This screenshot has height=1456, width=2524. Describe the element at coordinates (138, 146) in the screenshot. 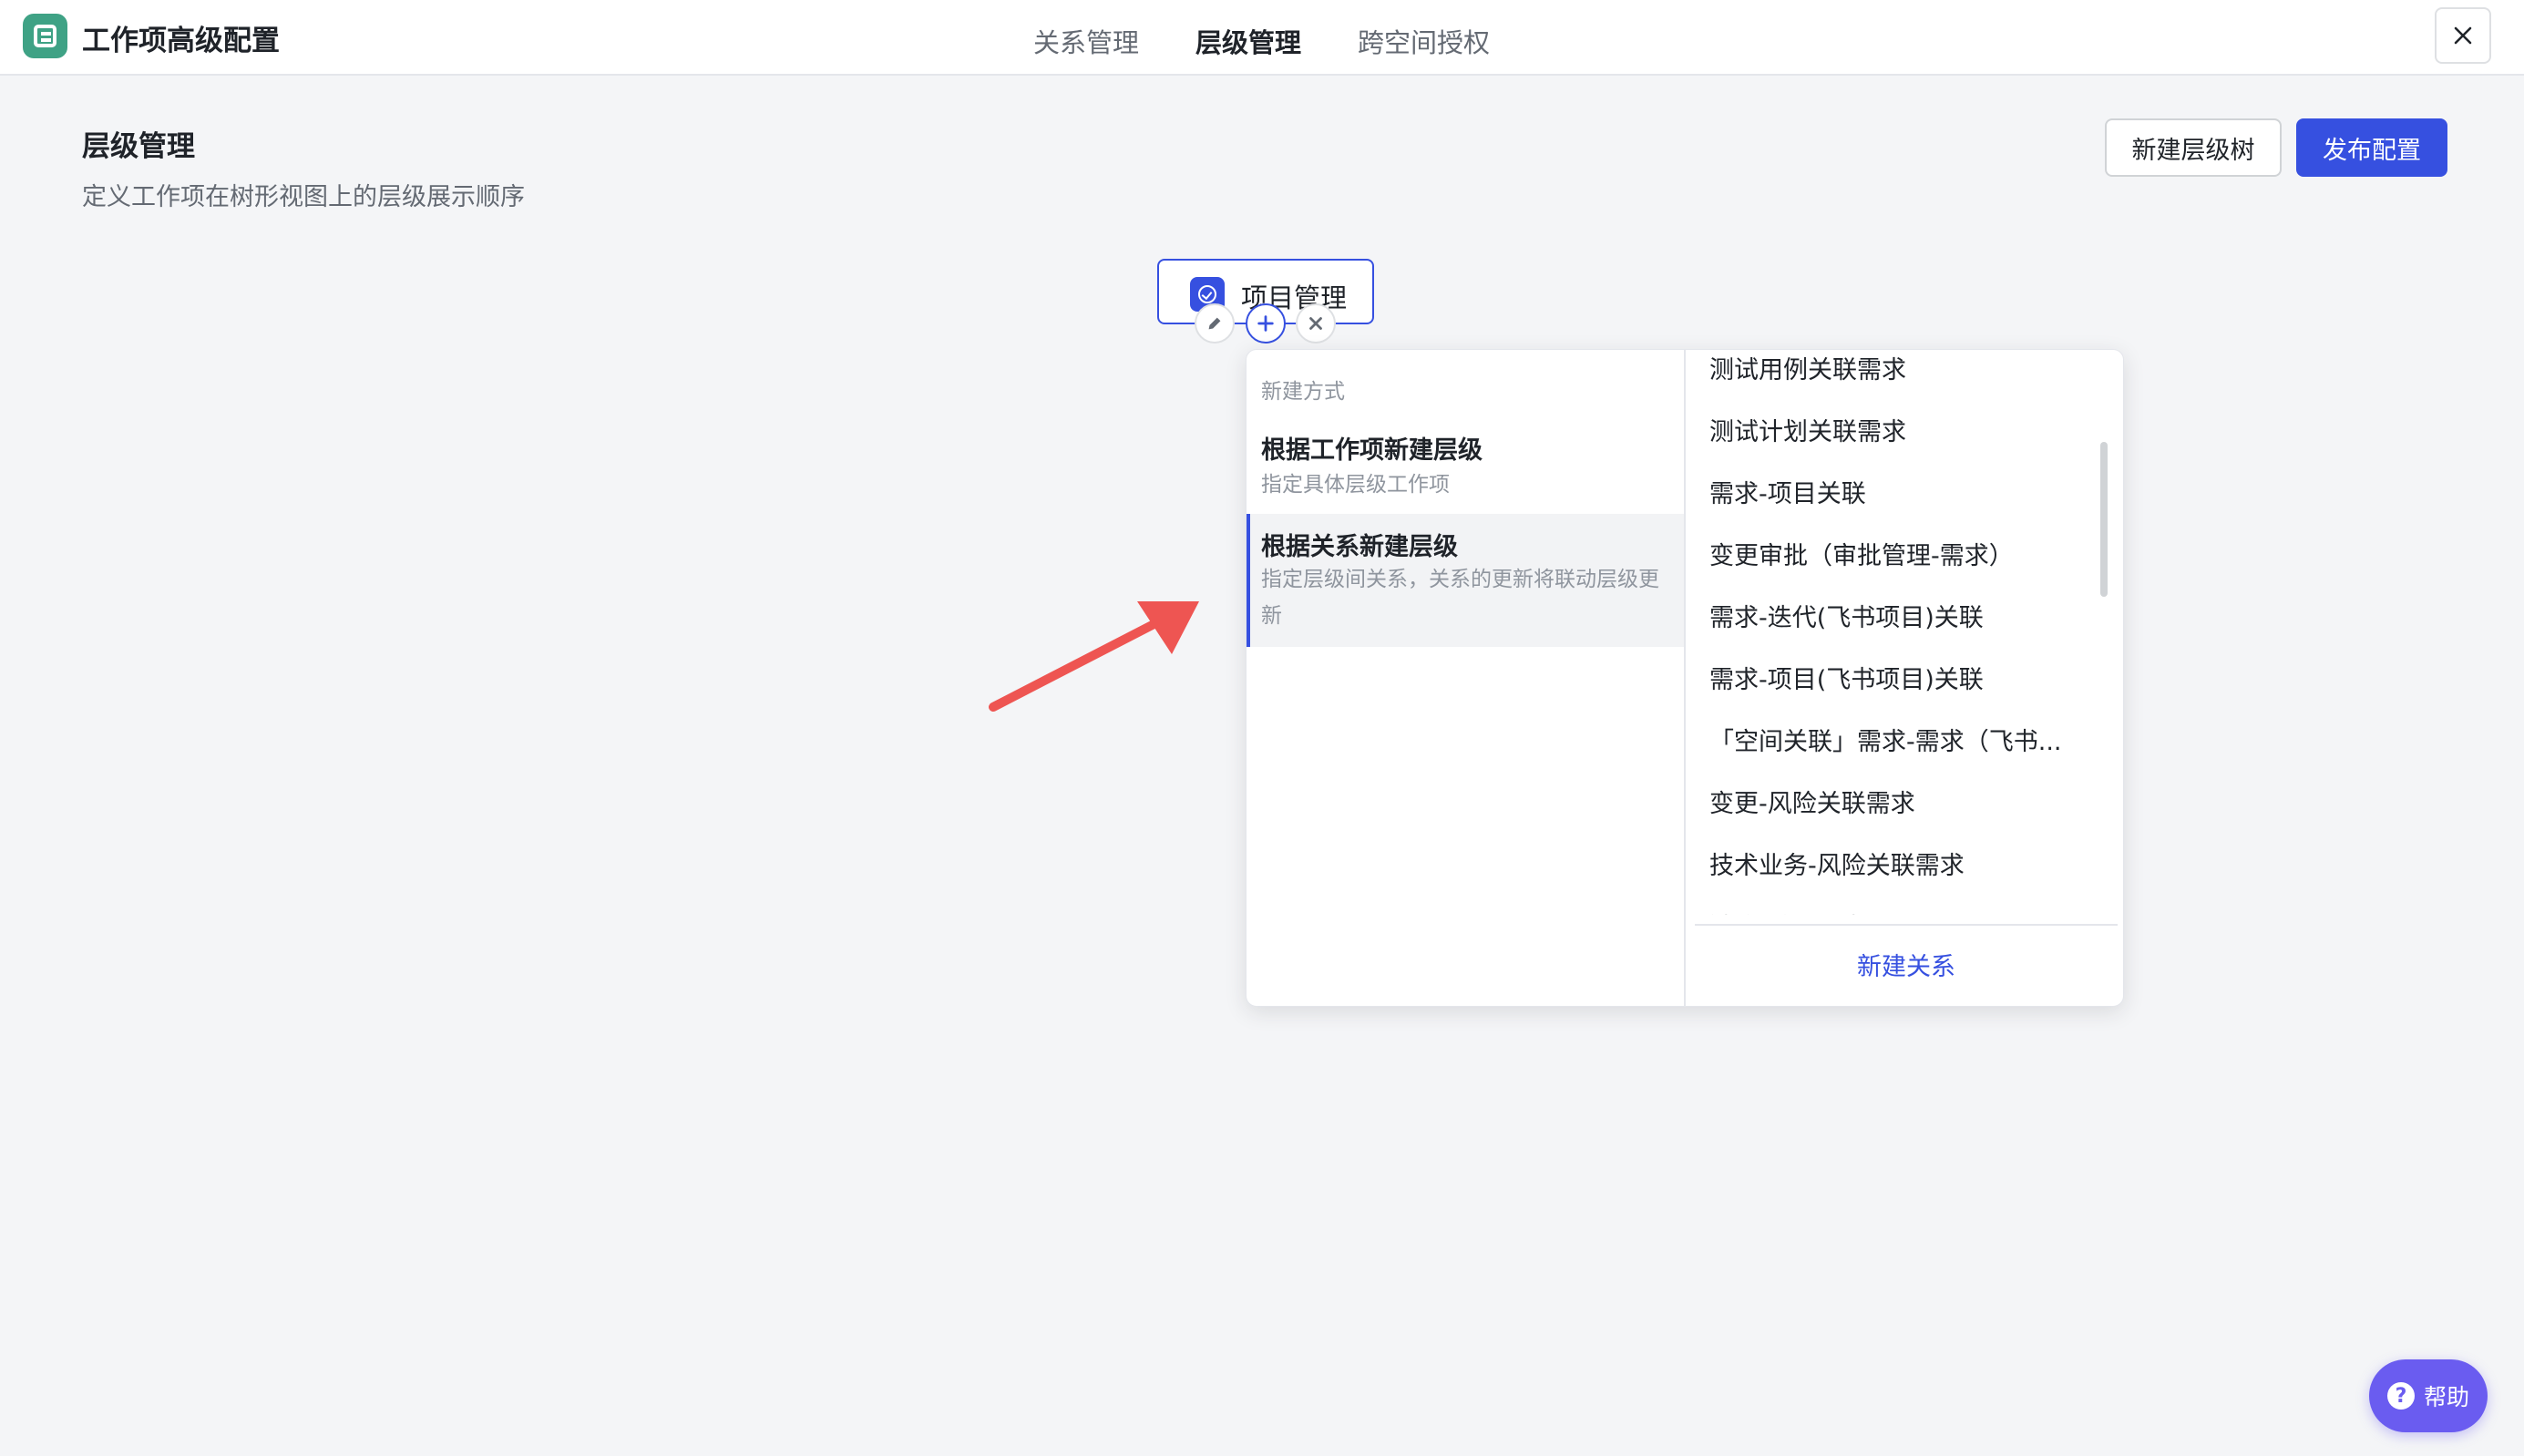

I see `page-title: 层级管理` at that location.